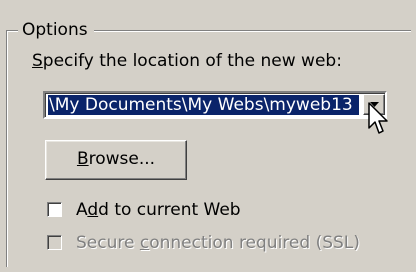  What do you see at coordinates (56, 30) in the screenshot?
I see `options-group-title: Options` at bounding box center [56, 30].